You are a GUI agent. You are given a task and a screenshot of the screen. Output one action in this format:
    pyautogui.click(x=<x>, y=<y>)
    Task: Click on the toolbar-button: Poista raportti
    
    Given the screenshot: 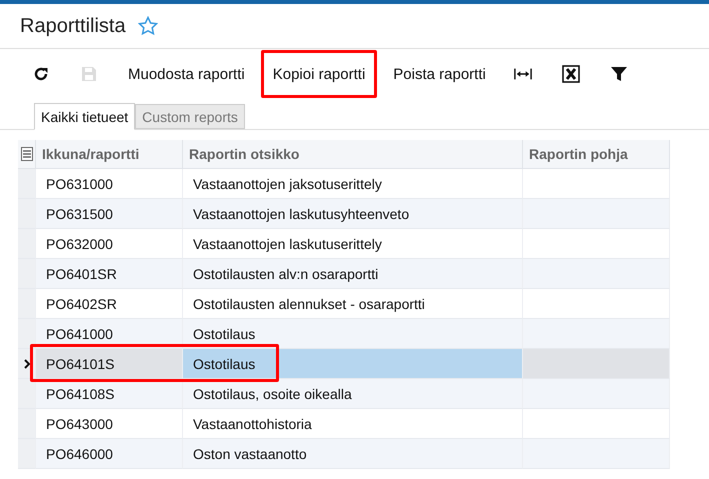 What is the action you would take?
    pyautogui.click(x=439, y=74)
    